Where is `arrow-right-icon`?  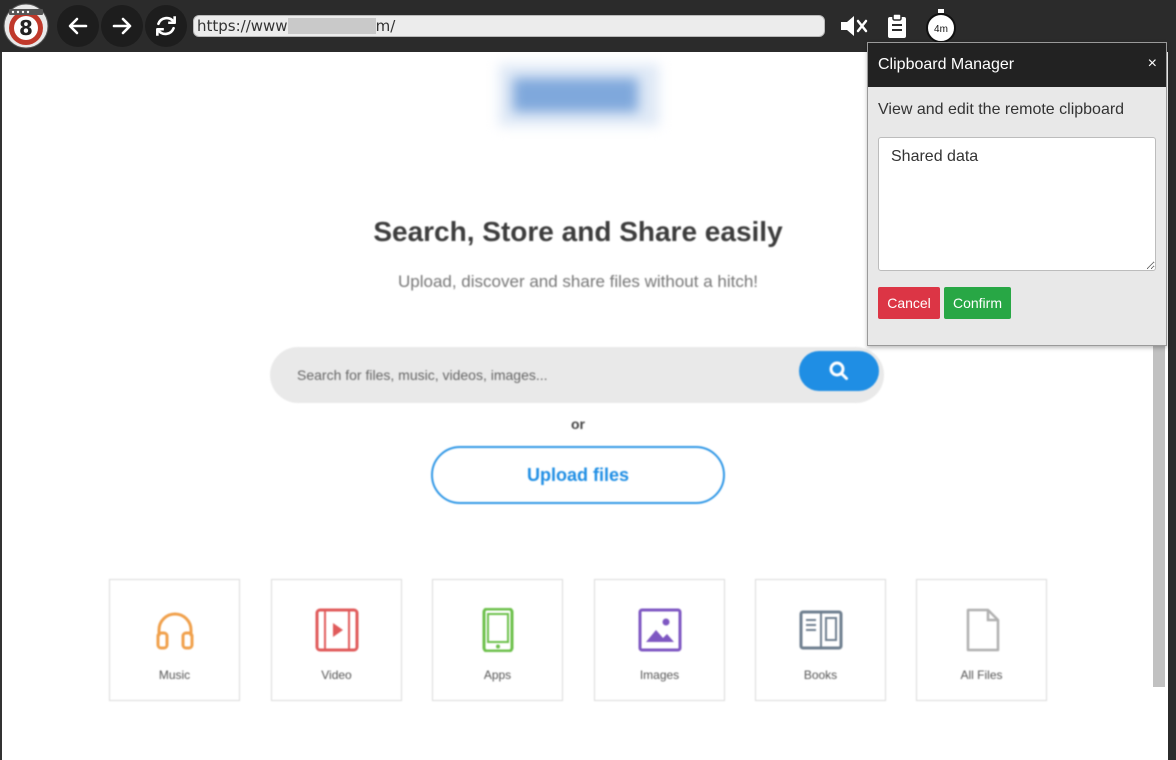
arrow-right-icon is located at coordinates (122, 26).